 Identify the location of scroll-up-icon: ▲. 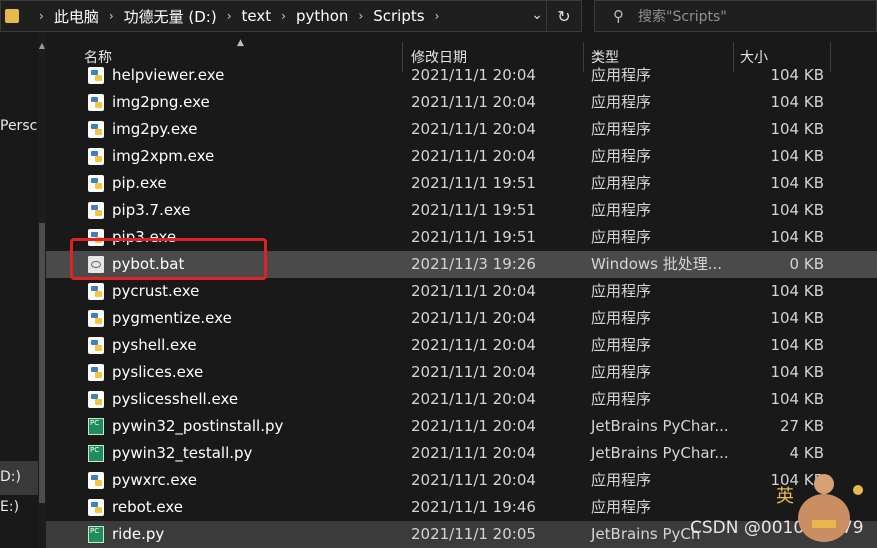
(42, 45).